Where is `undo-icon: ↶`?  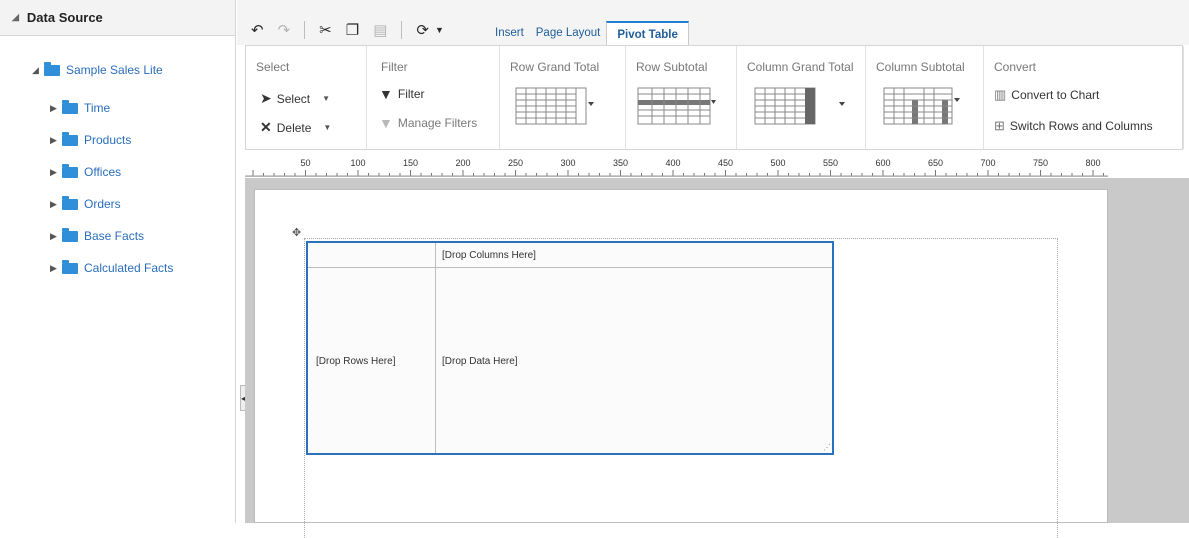 undo-icon: ↶ is located at coordinates (257, 30).